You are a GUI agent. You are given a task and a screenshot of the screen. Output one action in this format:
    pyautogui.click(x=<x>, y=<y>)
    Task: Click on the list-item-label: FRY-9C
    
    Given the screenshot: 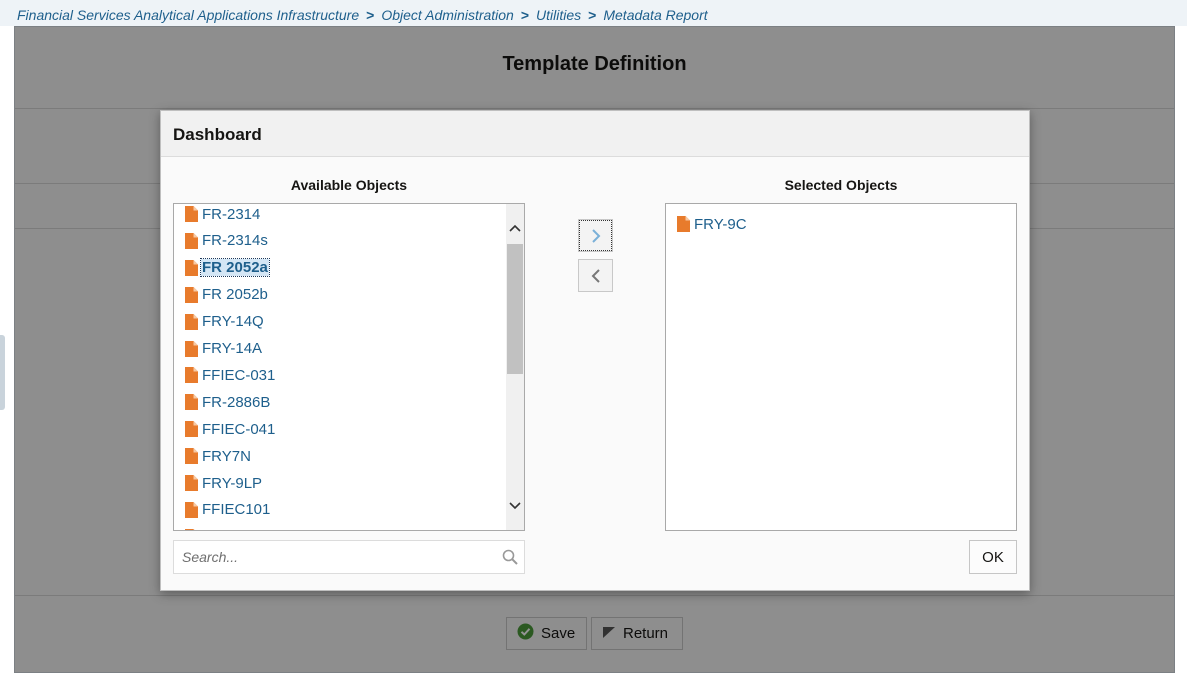 What is the action you would take?
    pyautogui.click(x=720, y=224)
    